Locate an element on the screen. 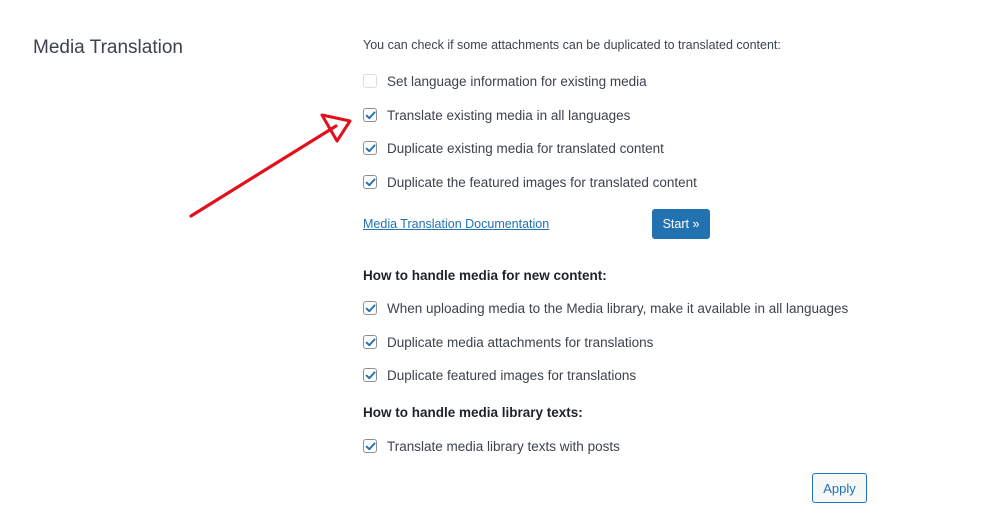  checkbox-duplicate-attachments is located at coordinates (370, 342).